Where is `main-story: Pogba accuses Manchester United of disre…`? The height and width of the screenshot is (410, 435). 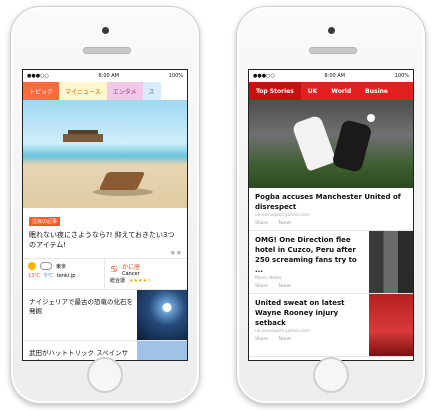
main-story: Pogba accuses Manchester United of disre… is located at coordinates (331, 209).